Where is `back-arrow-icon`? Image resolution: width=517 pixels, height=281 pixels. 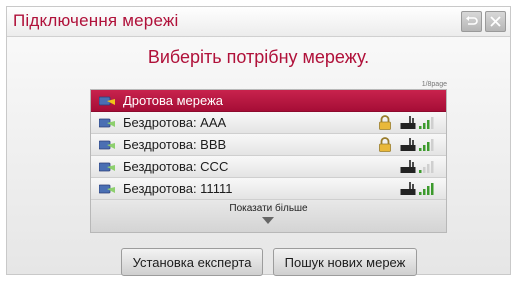
back-arrow-icon is located at coordinates (472, 20).